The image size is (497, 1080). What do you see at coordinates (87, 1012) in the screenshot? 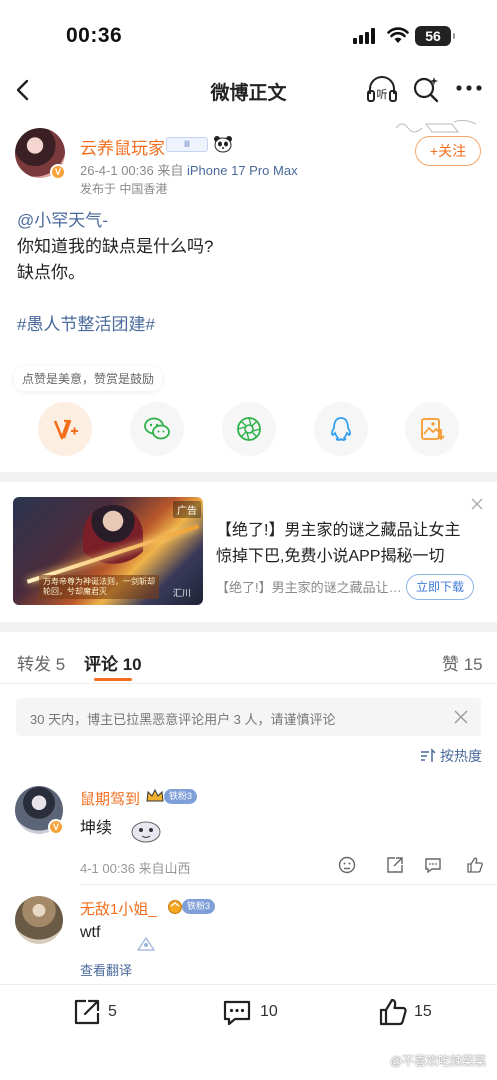
I see `repost-icon` at bounding box center [87, 1012].